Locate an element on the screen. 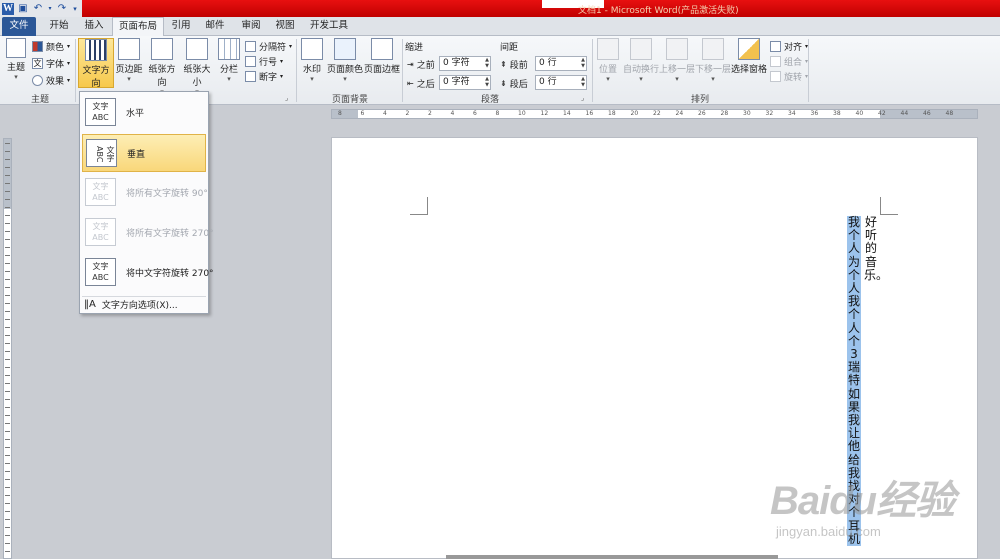  baidu-watermark: Baidu经验 jingyan.baidu.com is located at coordinates (862, 509).